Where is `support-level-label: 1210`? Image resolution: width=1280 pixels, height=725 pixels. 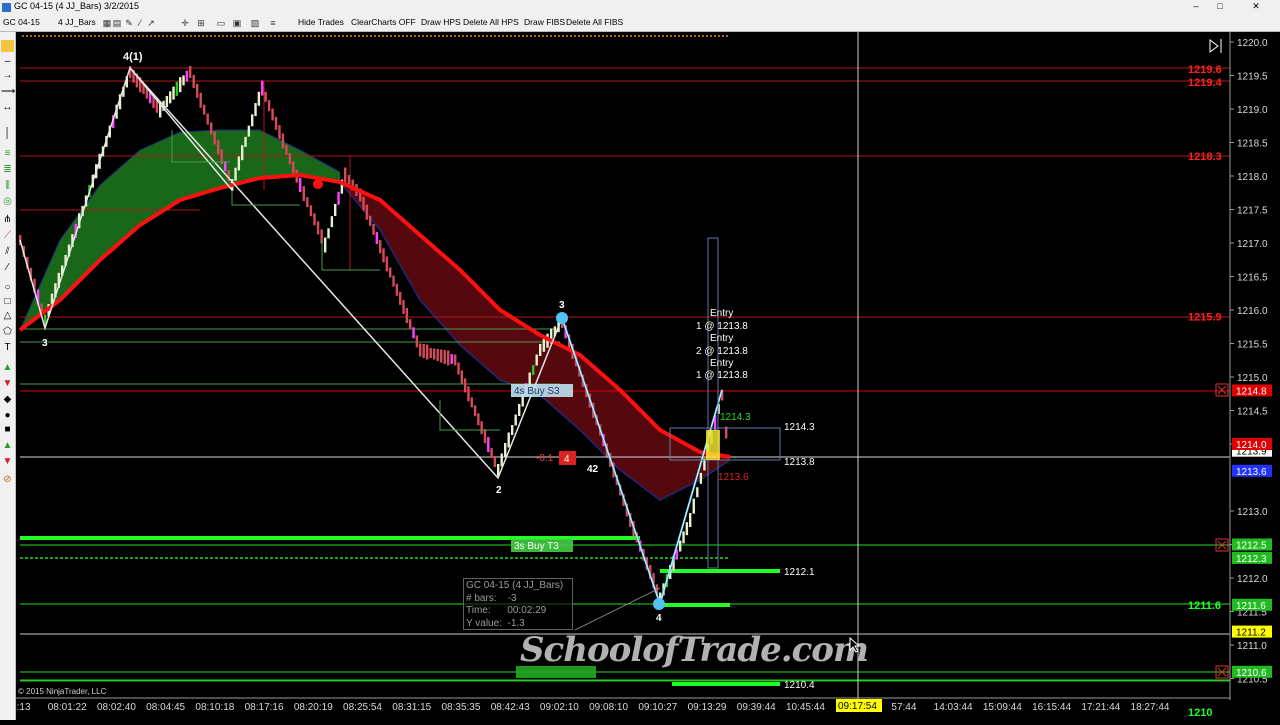 support-level-label: 1210 is located at coordinates (1200, 713).